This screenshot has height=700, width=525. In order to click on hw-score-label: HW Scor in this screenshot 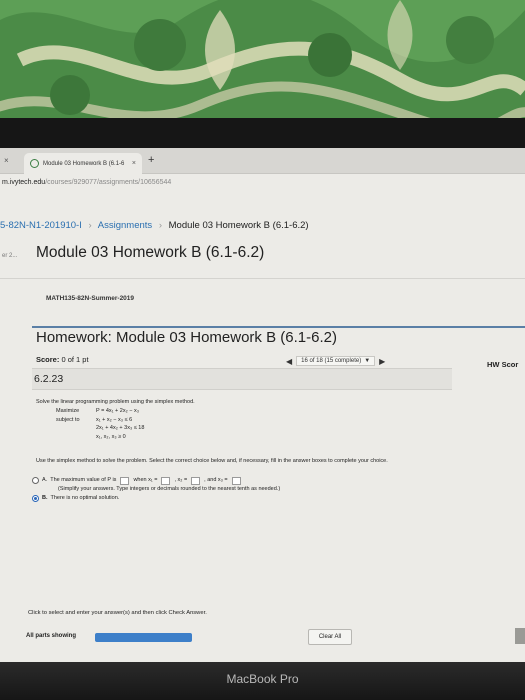, I will do `click(503, 364)`.